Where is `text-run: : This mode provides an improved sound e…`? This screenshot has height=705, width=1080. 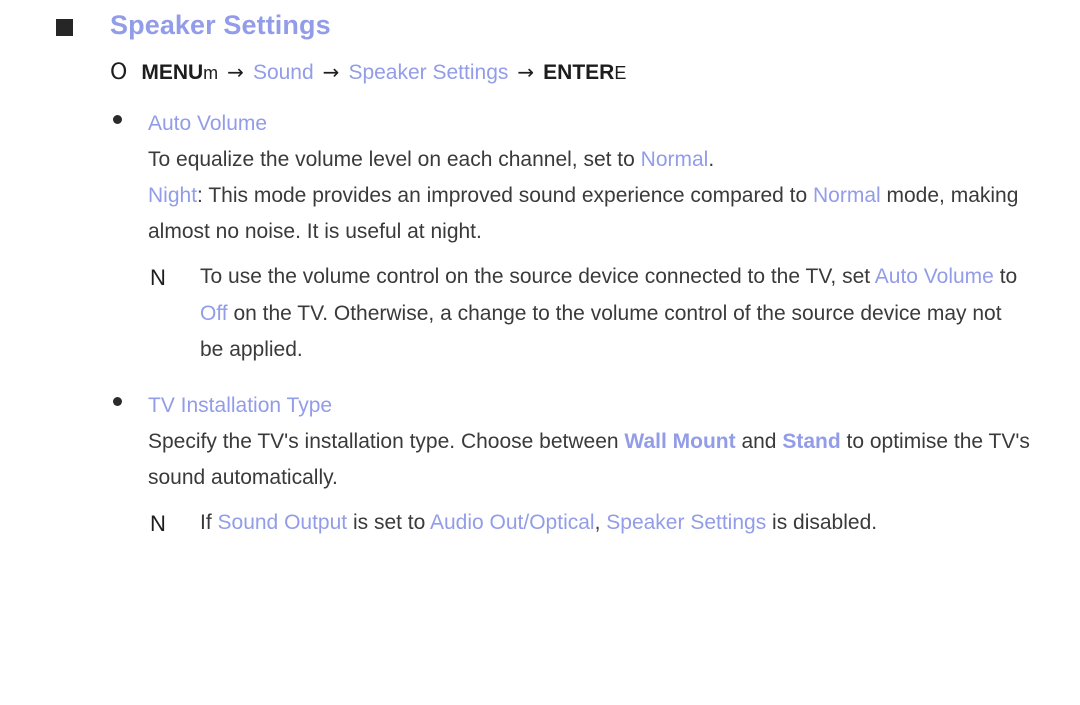 text-run: : This mode provides an improved sound e… is located at coordinates (505, 196).